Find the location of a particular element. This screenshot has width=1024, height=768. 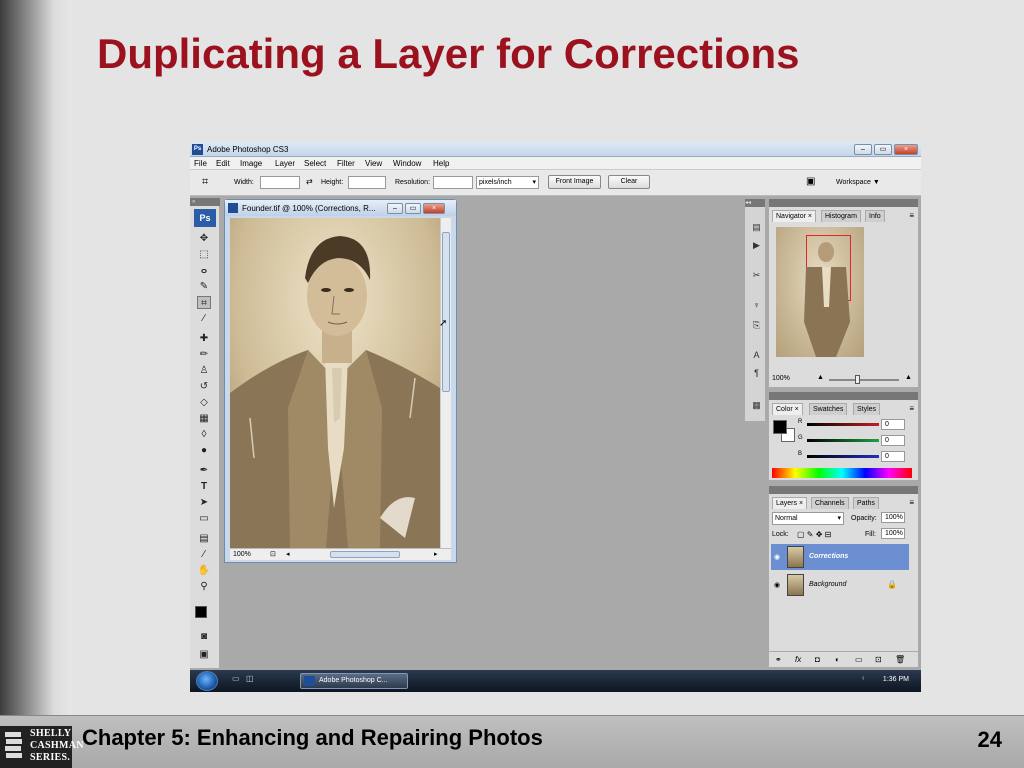

clear-button: Clear is located at coordinates (629, 182).